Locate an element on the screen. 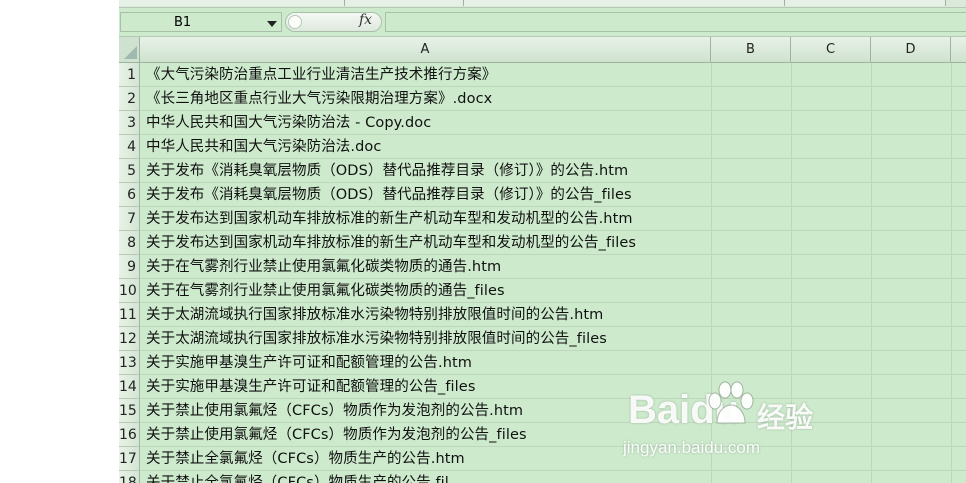 This screenshot has width=966, height=483. cell-a10: 关于在气雾剂行业禁止使用氯氟化碳类物质的通告_files is located at coordinates (325, 291).